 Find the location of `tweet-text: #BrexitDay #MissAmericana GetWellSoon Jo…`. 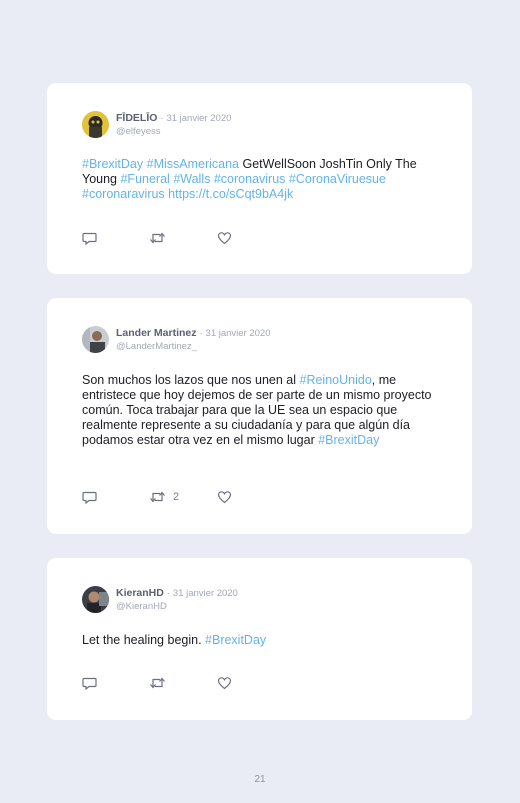

tweet-text: #BrexitDay #MissAmericana GetWellSoon Jo… is located at coordinates (257, 179).